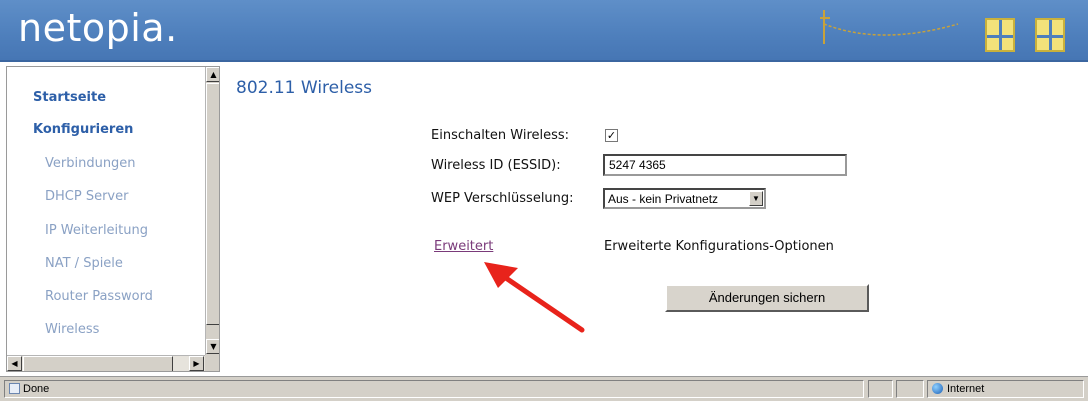  Describe the element at coordinates (496, 165) in the screenshot. I see `essid-label: Wireless ID (ESSID):` at that location.